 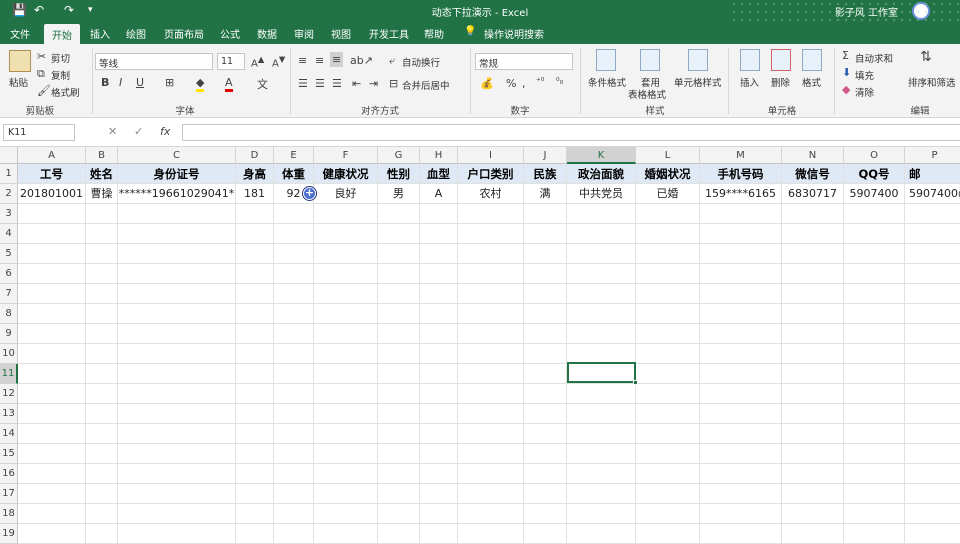 I want to click on phonetic-icon: 文, so click(x=262, y=84).